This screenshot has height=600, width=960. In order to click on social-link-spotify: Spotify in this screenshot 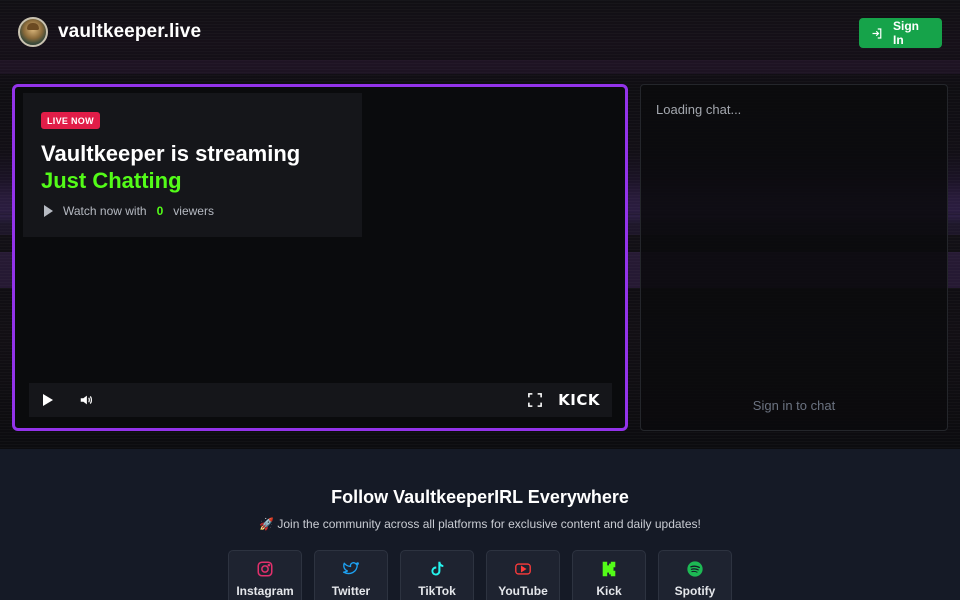, I will do `click(695, 575)`.